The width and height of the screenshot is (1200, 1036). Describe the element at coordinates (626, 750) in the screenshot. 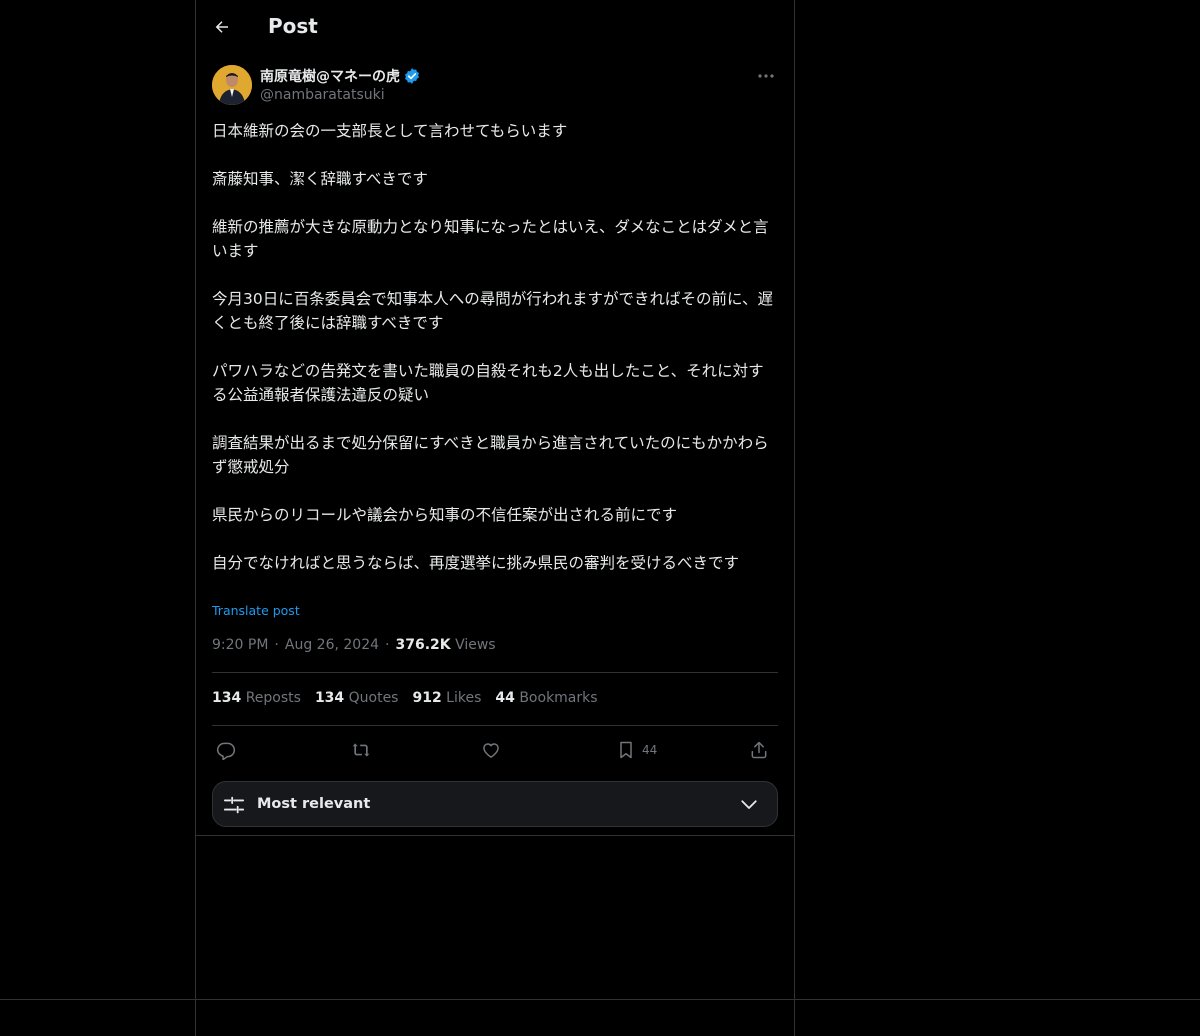

I see `bookmark-icon` at that location.